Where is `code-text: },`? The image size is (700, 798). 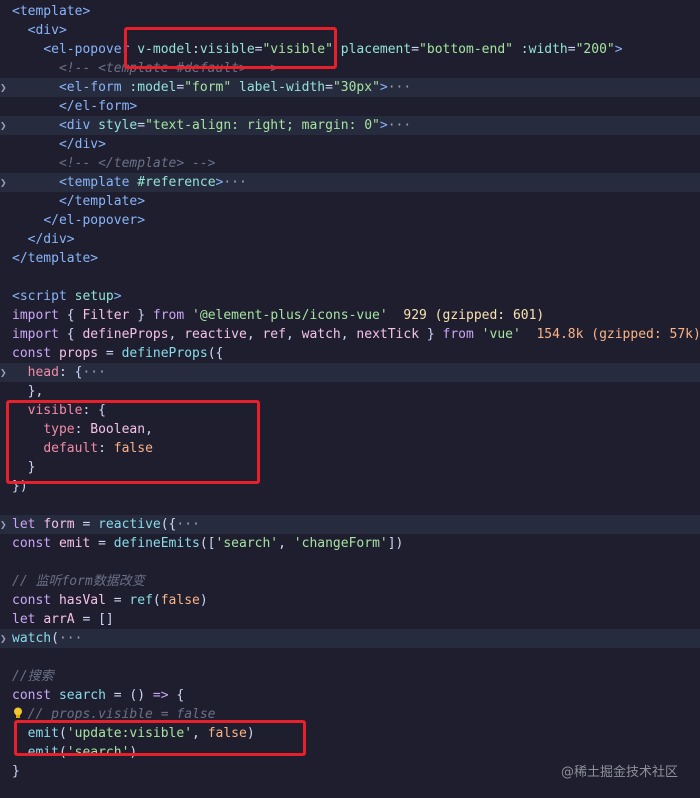
code-text: }, is located at coordinates (28, 391).